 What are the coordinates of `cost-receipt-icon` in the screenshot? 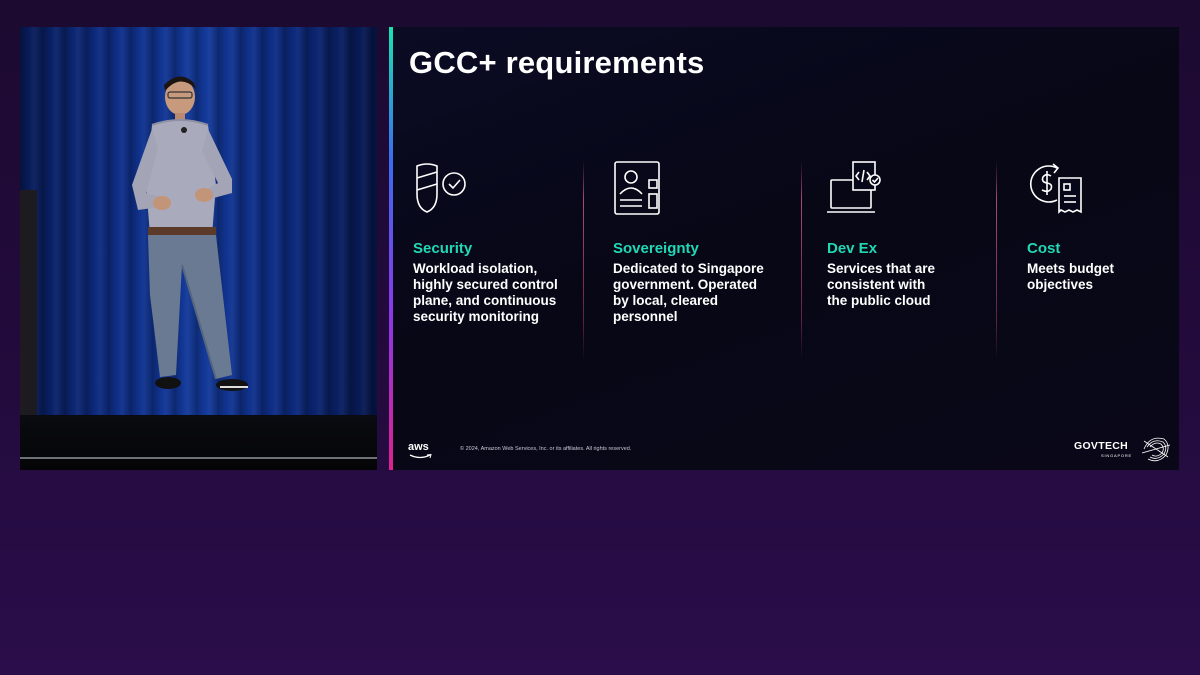 It's located at (1056, 188).